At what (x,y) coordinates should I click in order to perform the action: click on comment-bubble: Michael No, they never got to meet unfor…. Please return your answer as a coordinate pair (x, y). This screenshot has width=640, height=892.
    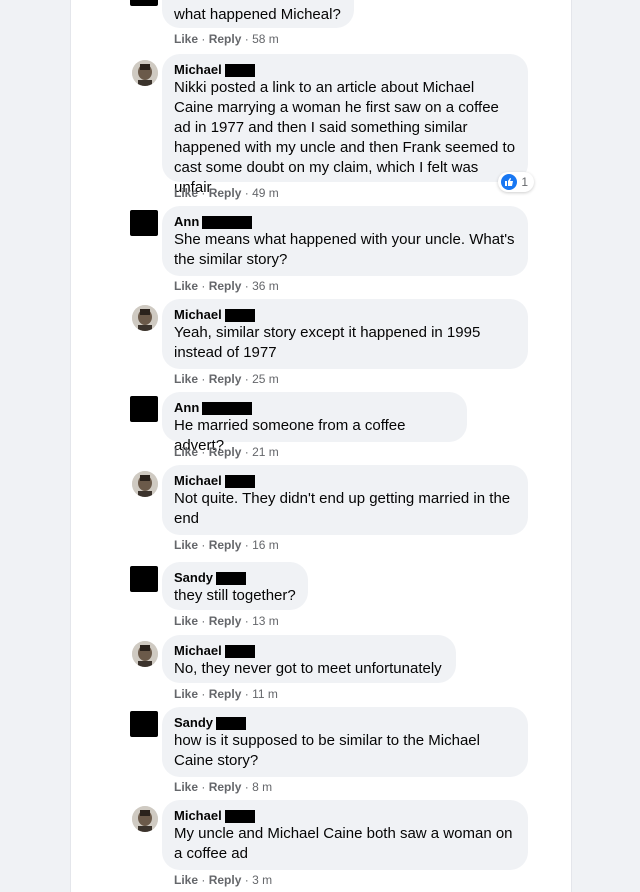
    Looking at the image, I should click on (309, 659).